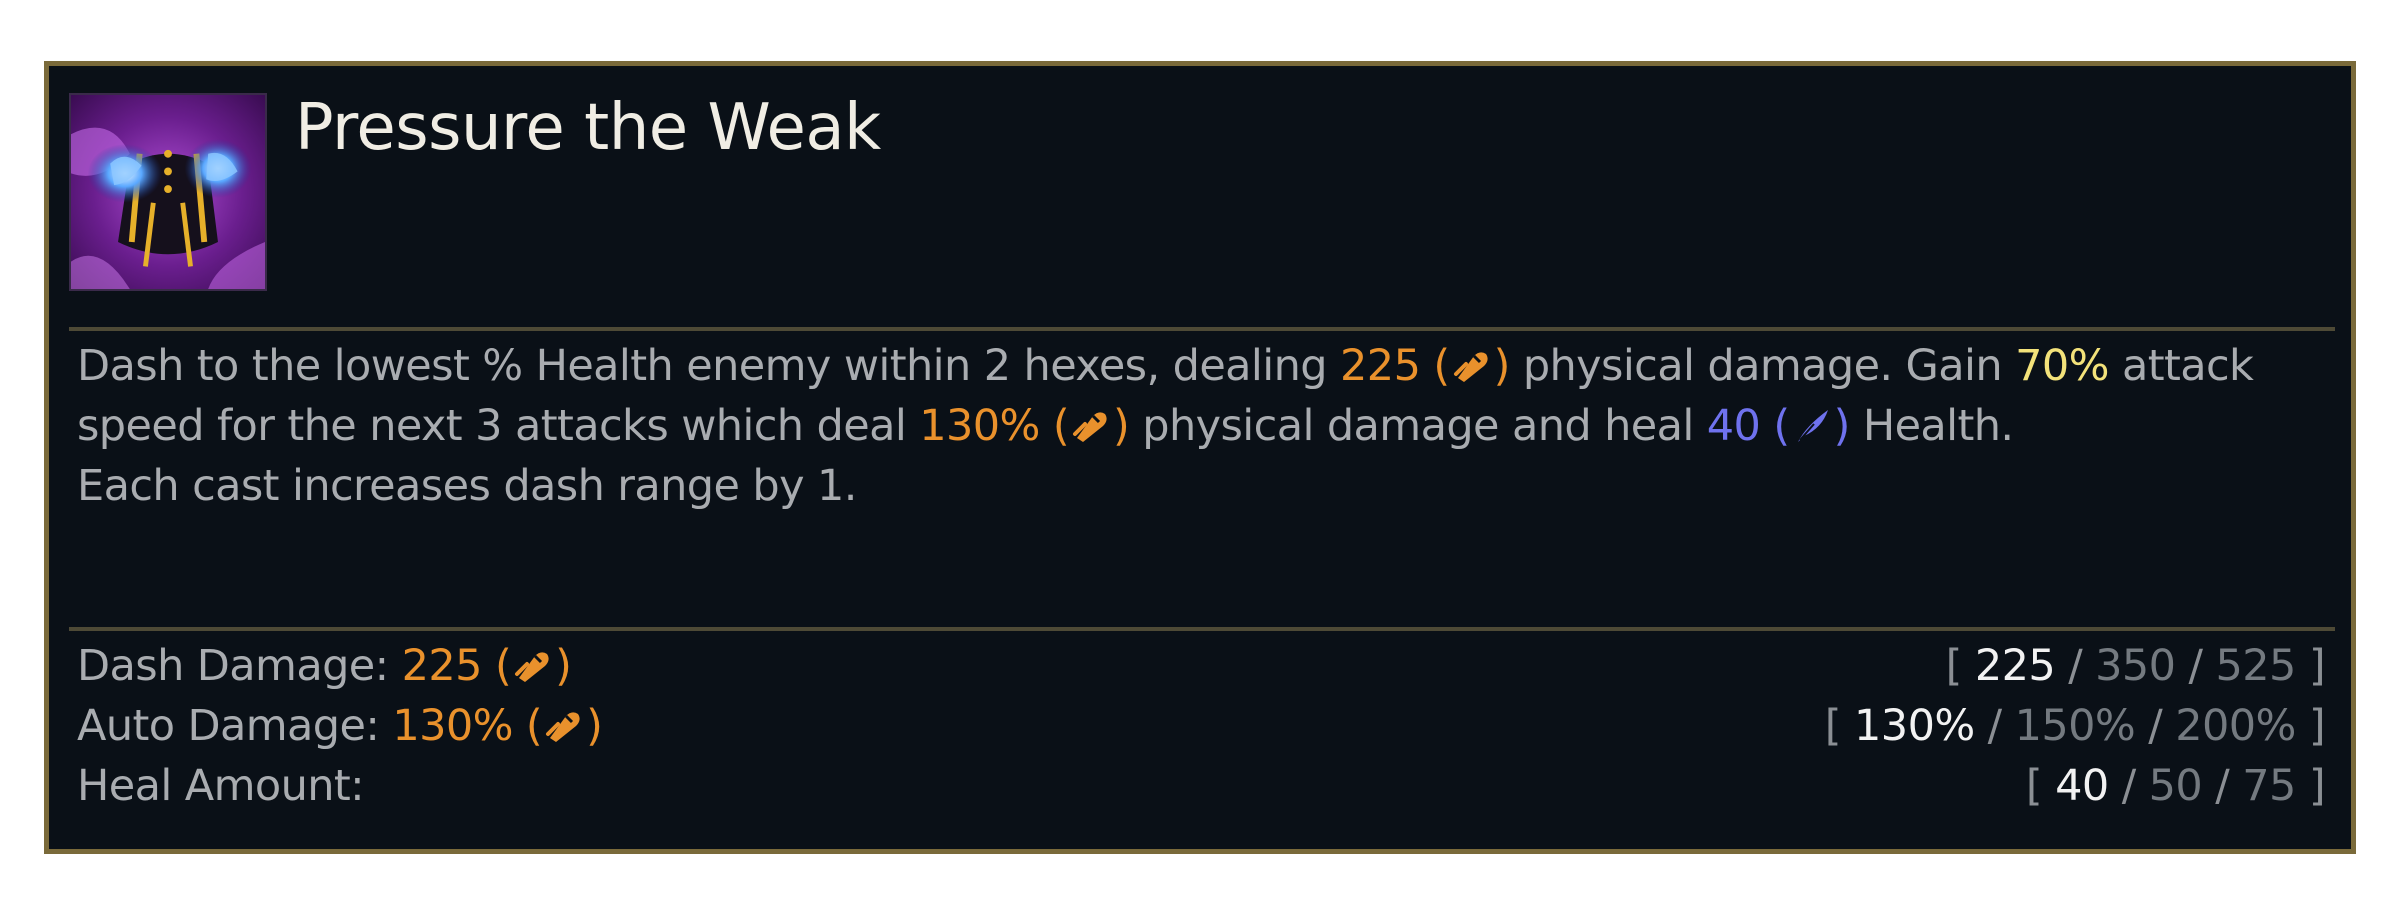  Describe the element at coordinates (2269, 786) in the screenshot. I see `tier-3-value: 75` at that location.